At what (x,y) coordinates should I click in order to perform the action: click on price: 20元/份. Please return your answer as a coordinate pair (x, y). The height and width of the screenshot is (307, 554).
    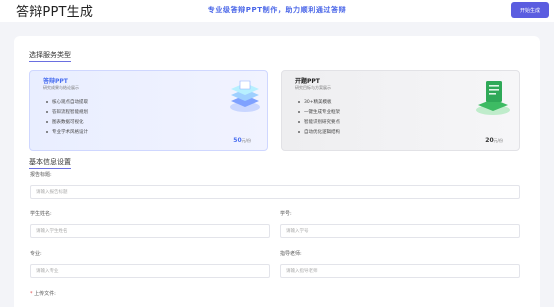
    Looking at the image, I should click on (494, 140).